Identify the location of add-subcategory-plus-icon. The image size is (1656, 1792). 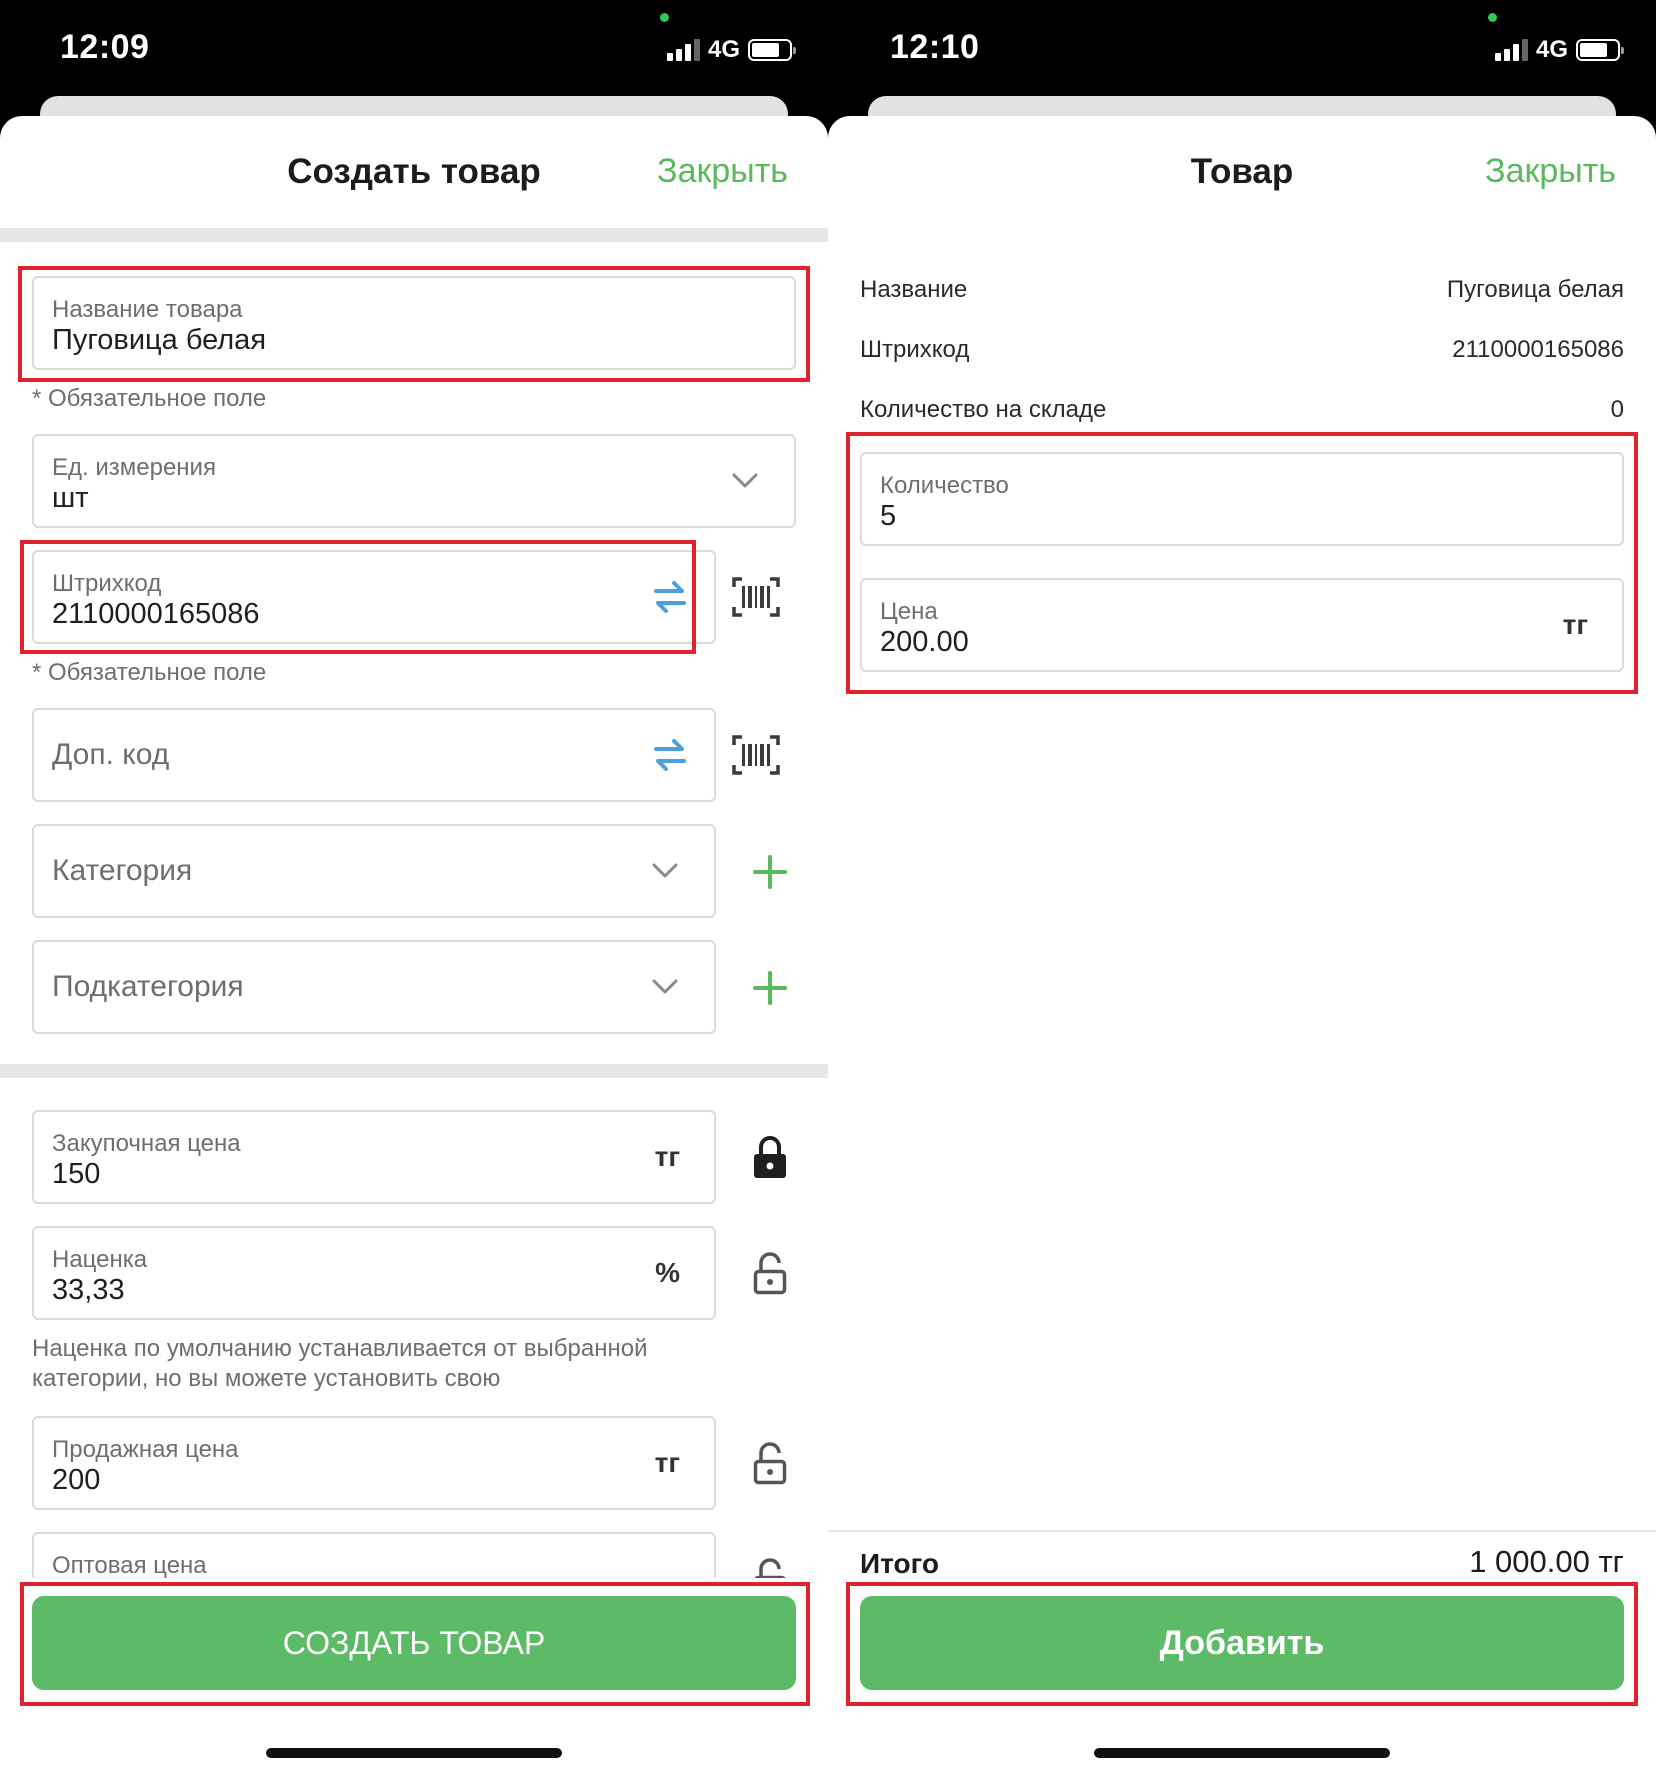
(770, 988).